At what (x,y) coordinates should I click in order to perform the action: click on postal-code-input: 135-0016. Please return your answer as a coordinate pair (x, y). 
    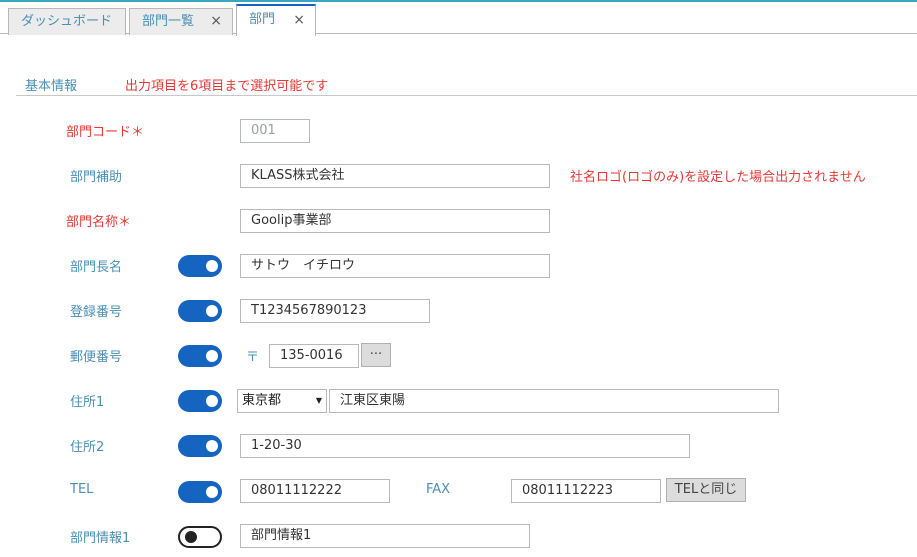
    Looking at the image, I should click on (314, 356).